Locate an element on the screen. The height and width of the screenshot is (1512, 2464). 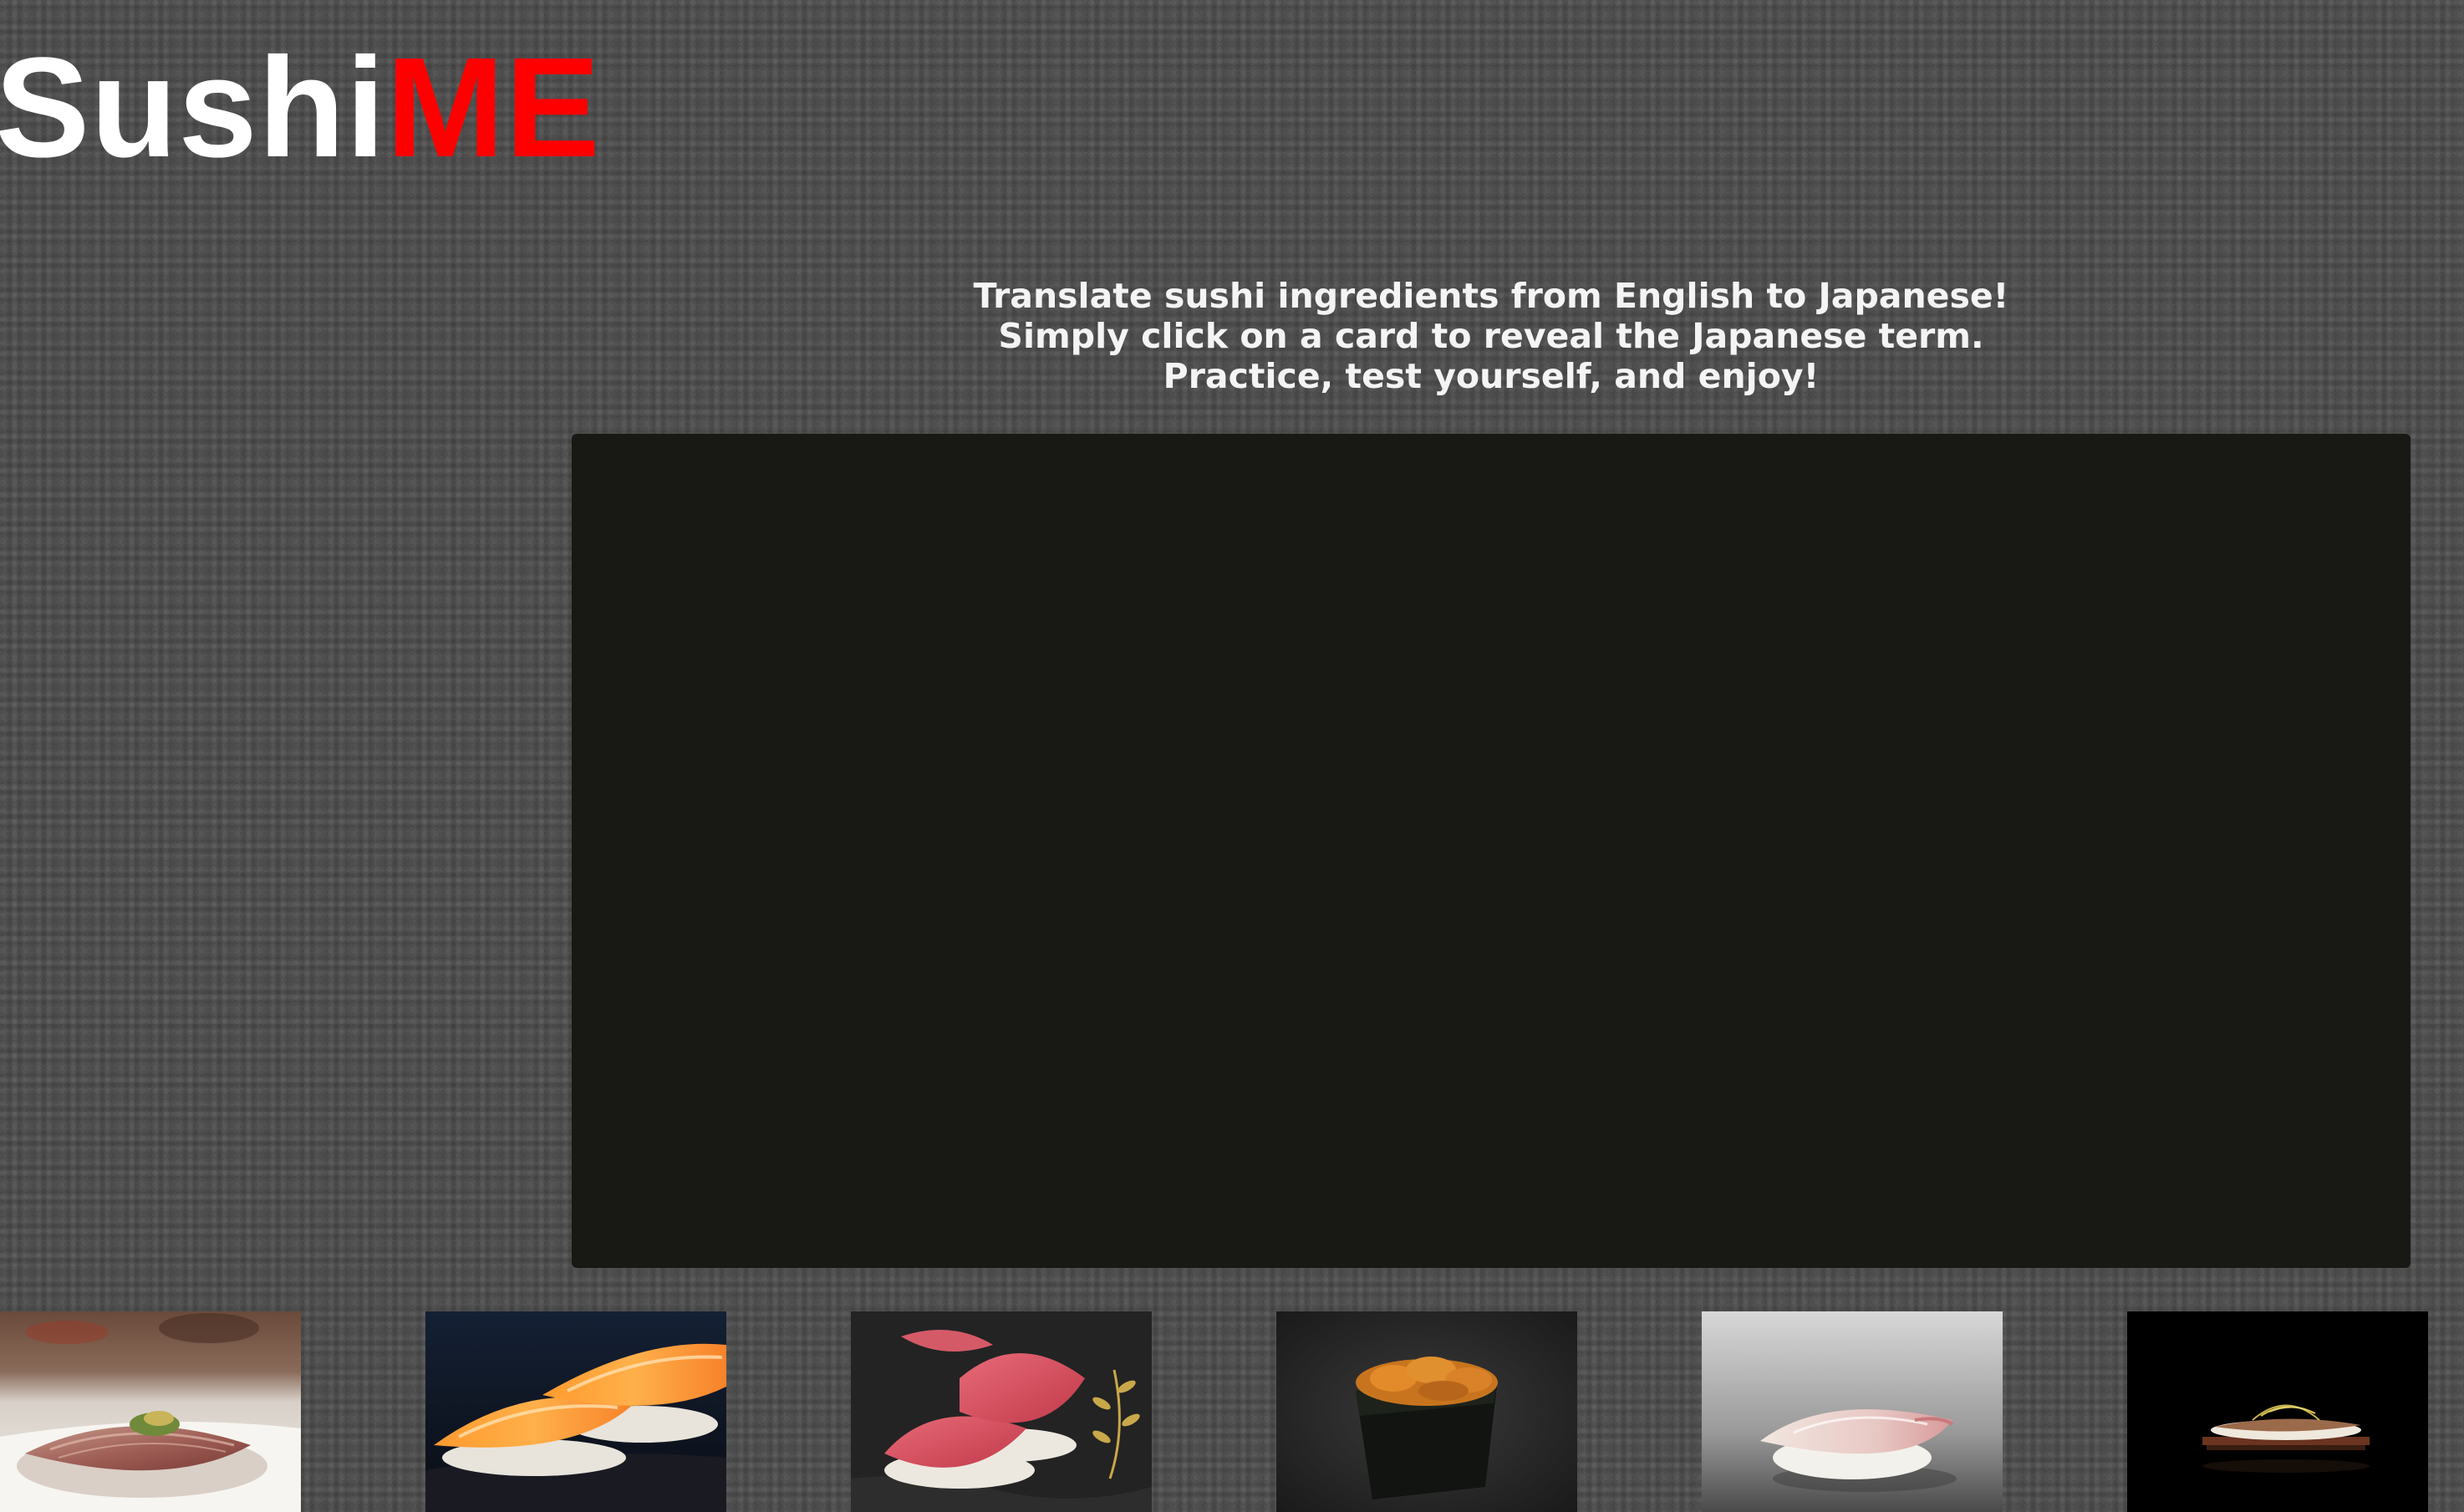
logo-text-sushi: Sushi is located at coordinates (193, 107).